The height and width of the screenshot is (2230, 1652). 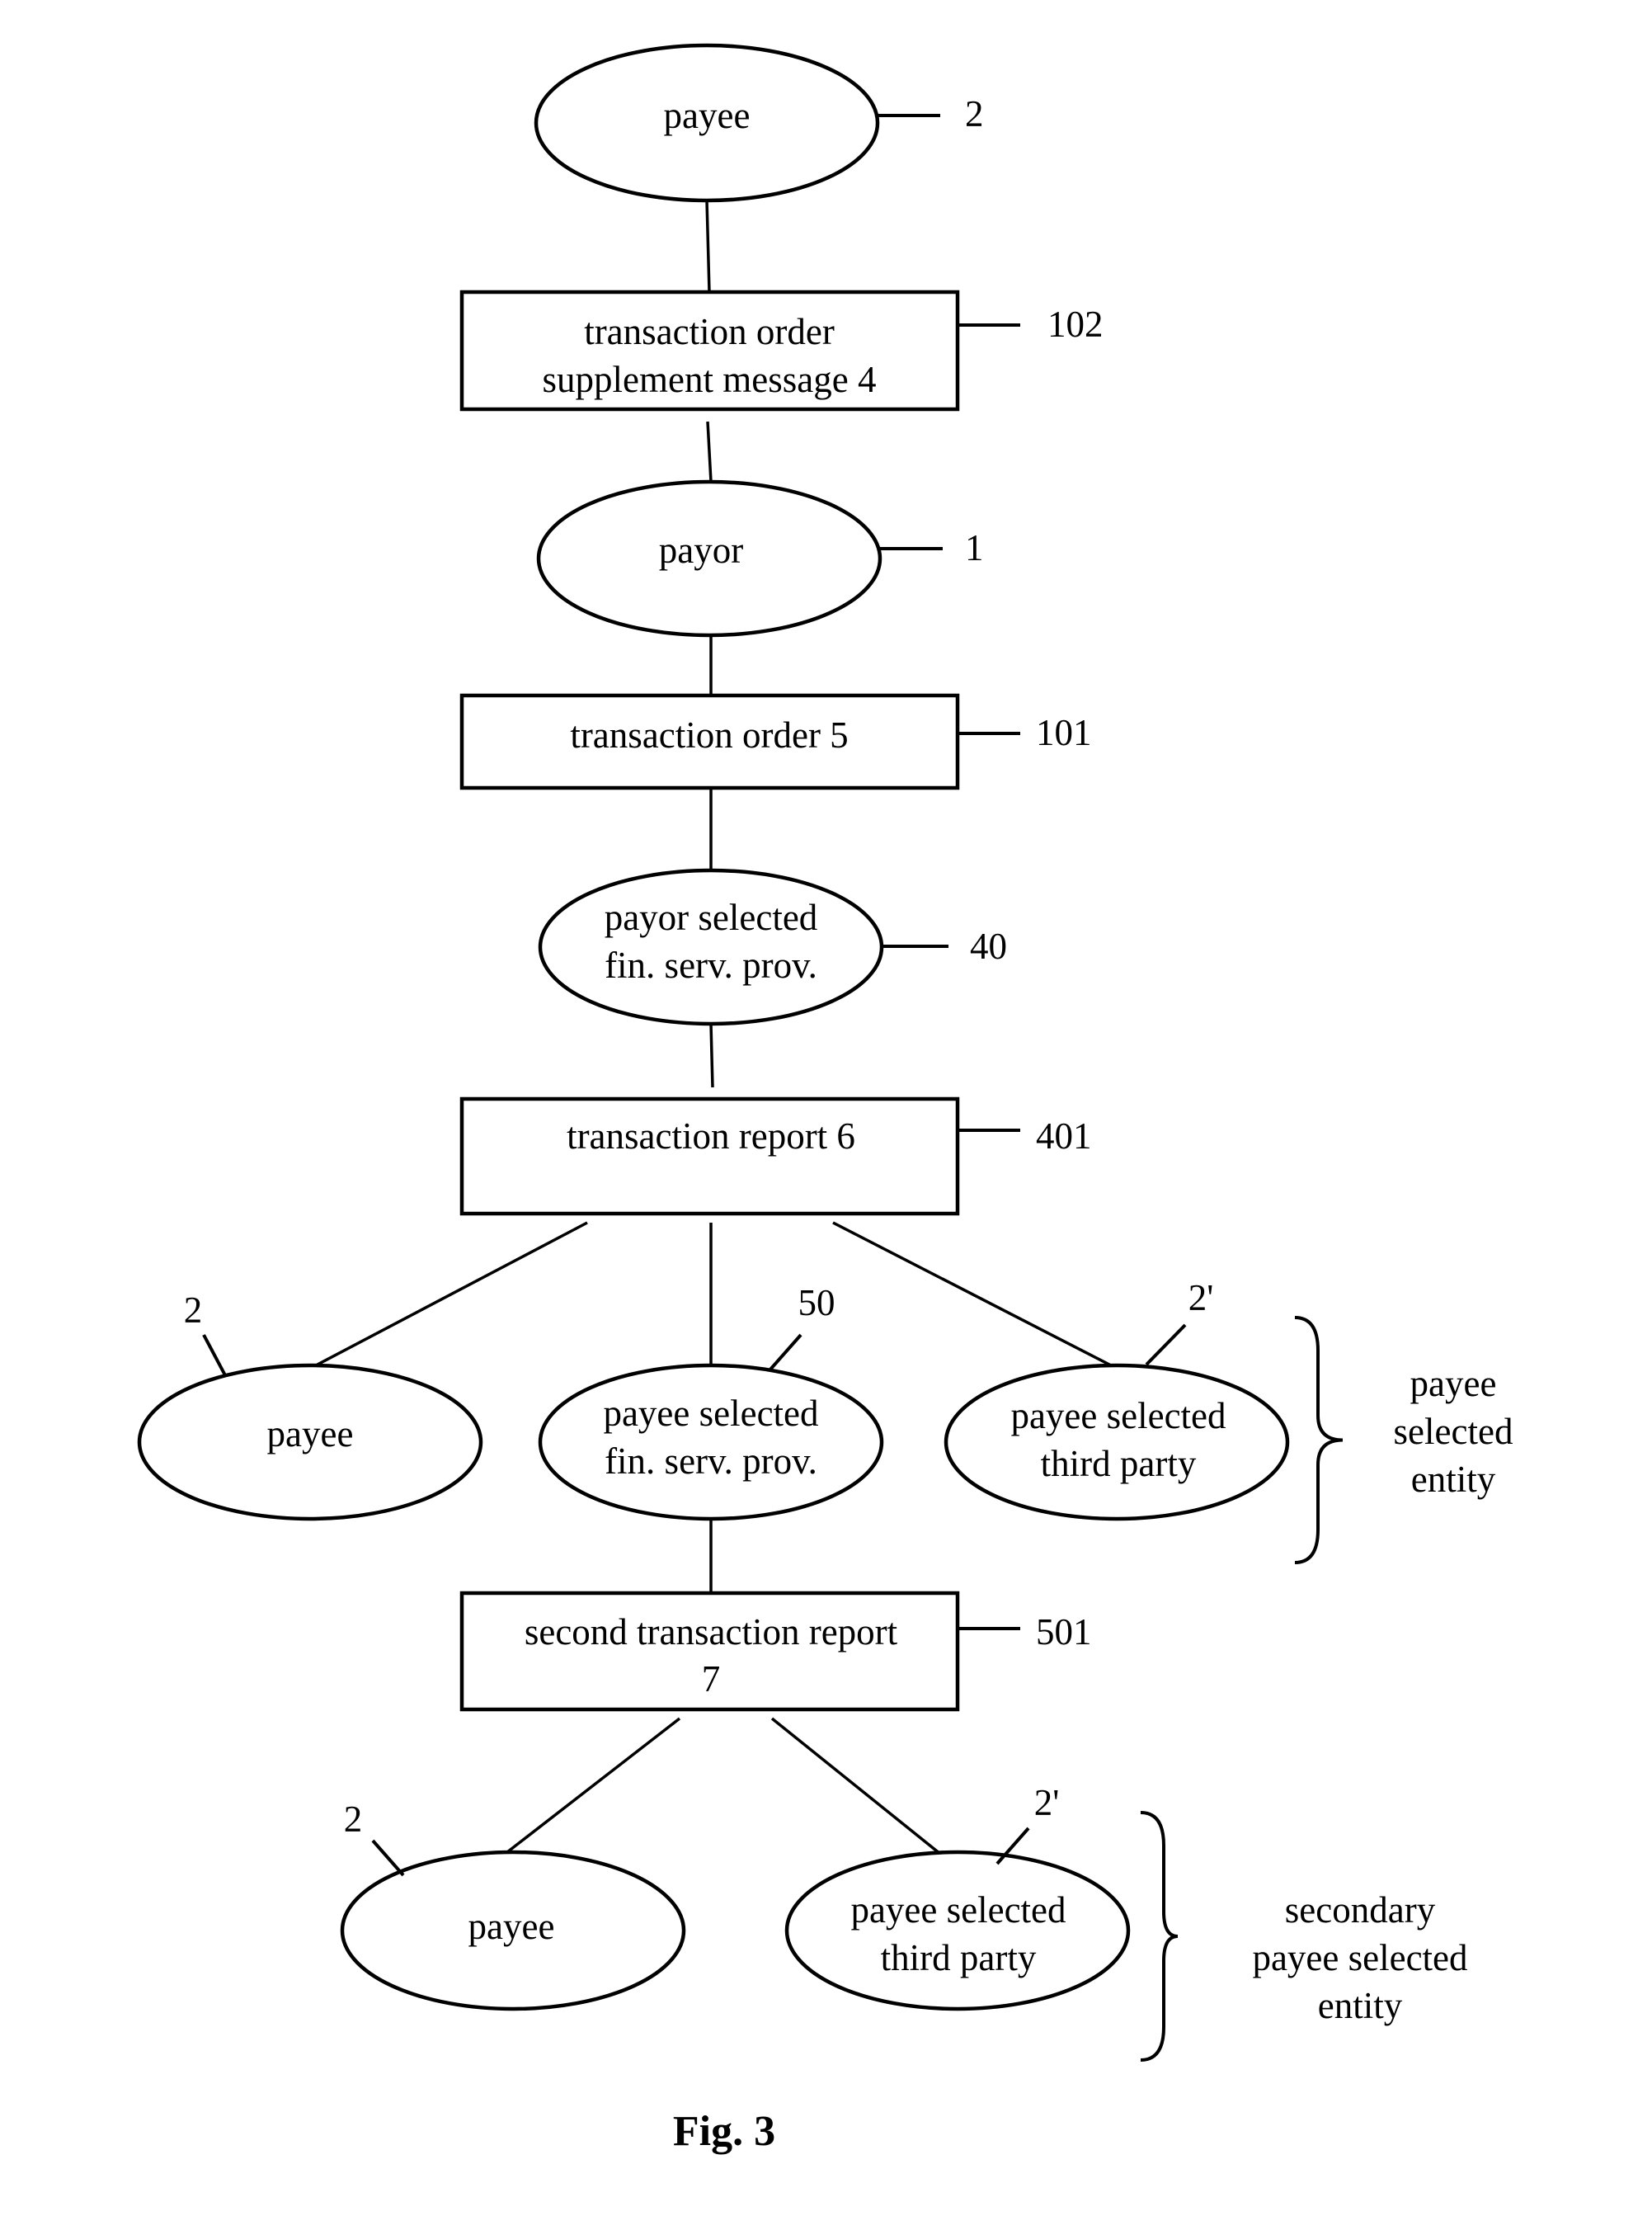 What do you see at coordinates (1159, 1936) in the screenshot?
I see `secondary-payee-selected-entity-brace` at bounding box center [1159, 1936].